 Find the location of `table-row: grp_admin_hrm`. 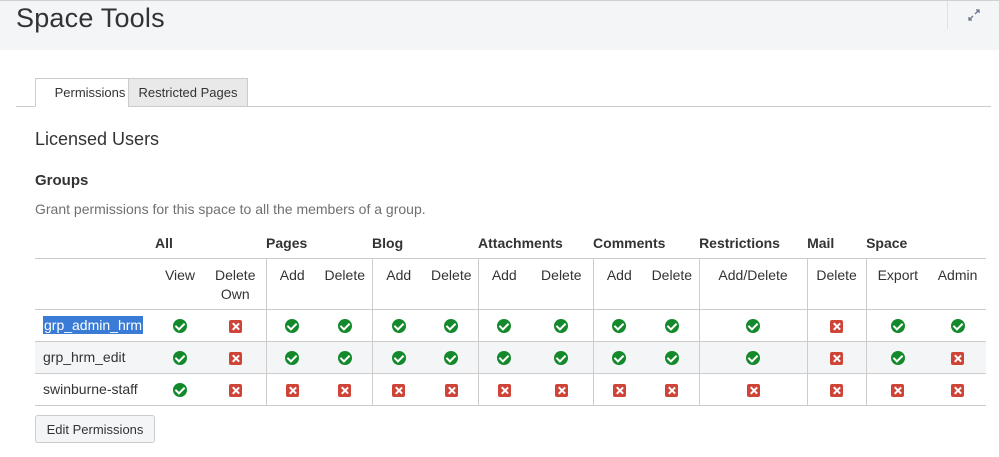

table-row: grp_admin_hrm is located at coordinates (511, 325).